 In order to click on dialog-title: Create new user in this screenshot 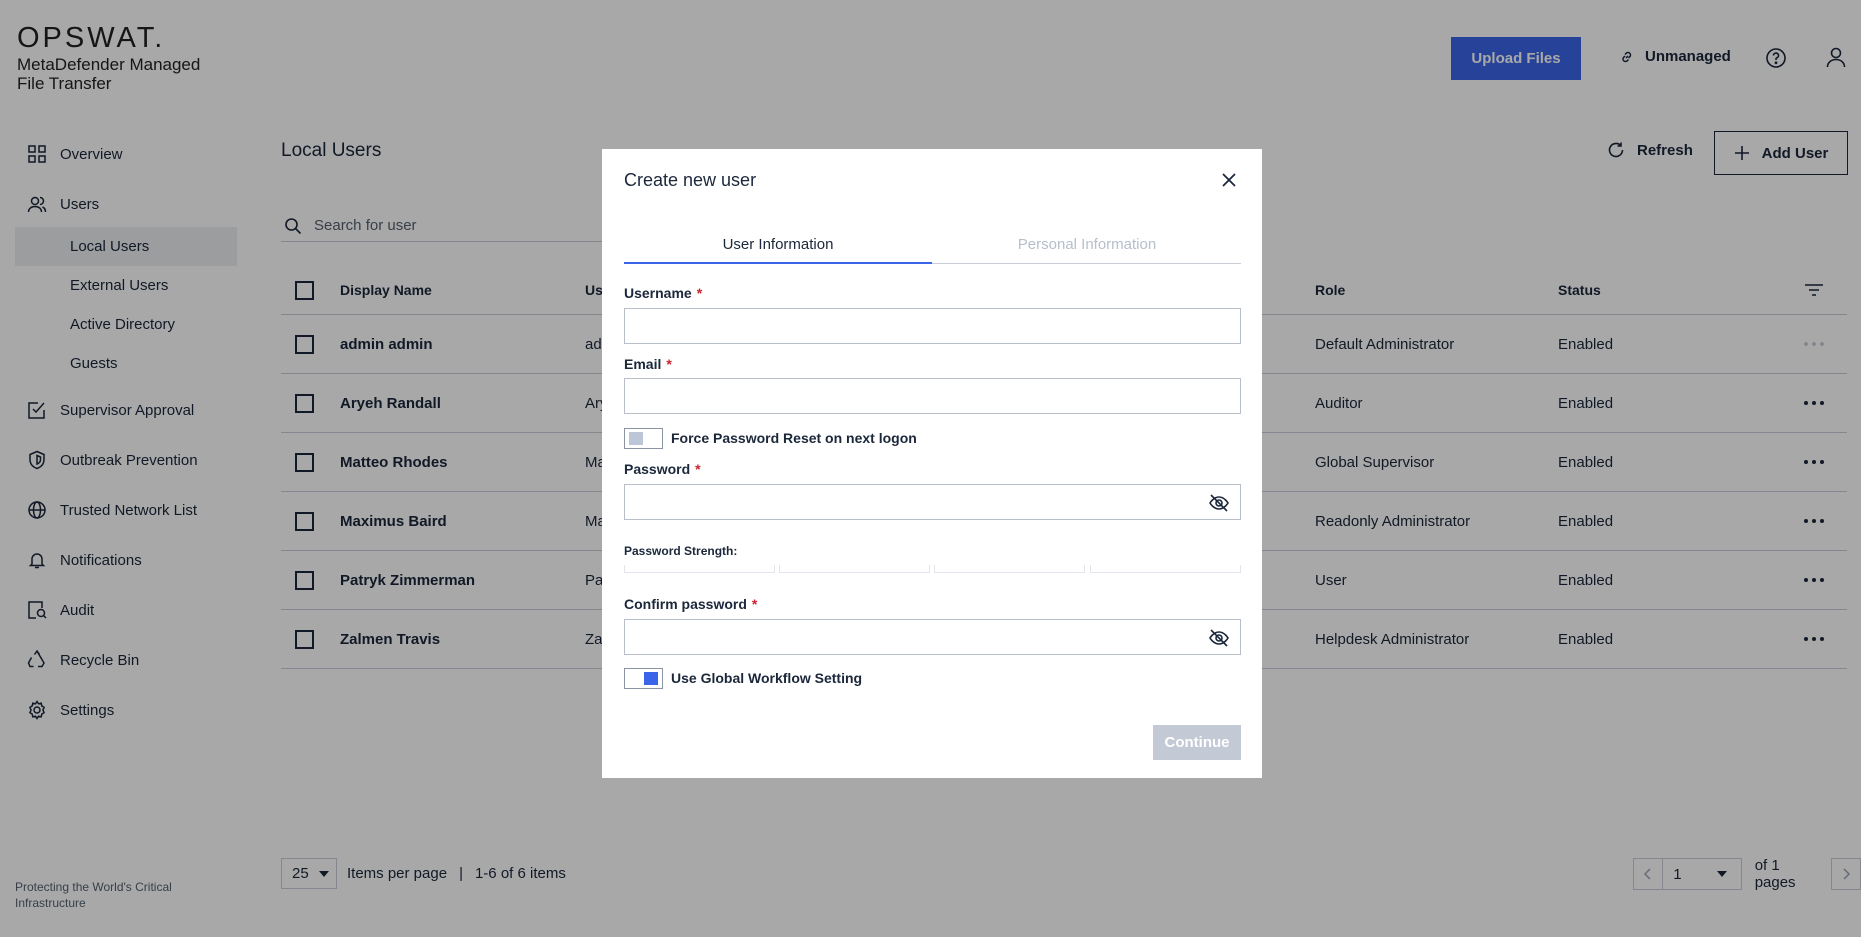, I will do `click(690, 180)`.